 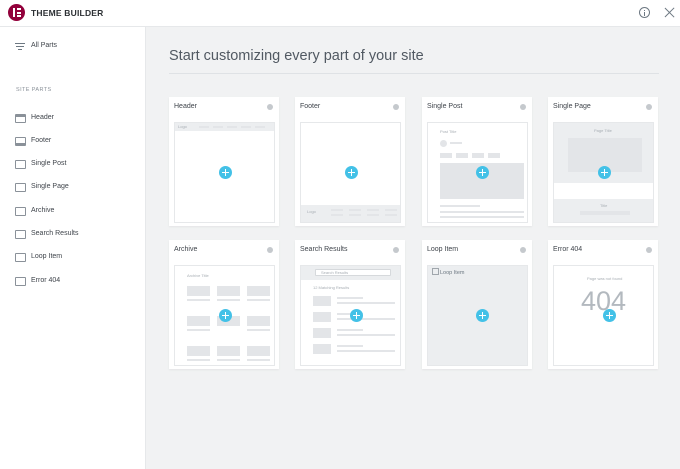 I want to click on sidebar-item-label: All Parts, so click(x=44, y=45).